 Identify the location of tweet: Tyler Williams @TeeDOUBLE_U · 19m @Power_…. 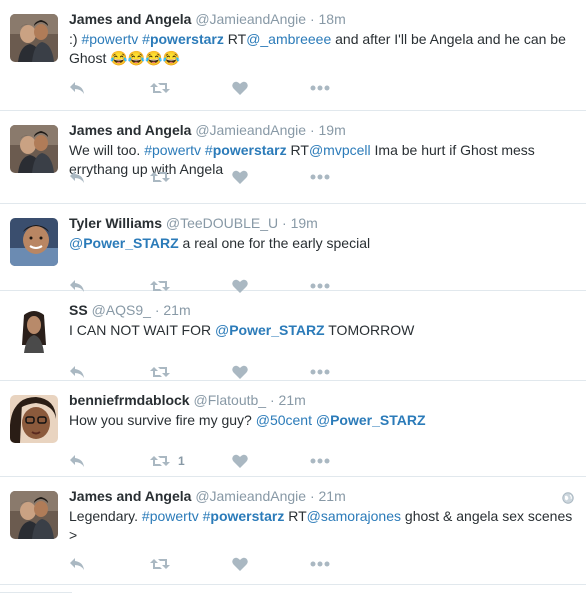
(293, 248).